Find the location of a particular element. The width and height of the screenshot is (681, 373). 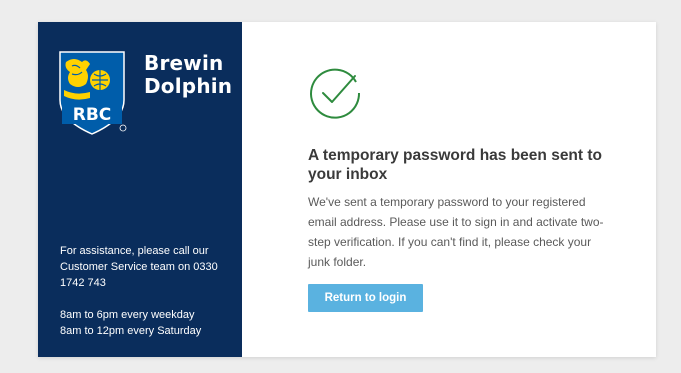

brand-name: Brewin Dolphin is located at coordinates (188, 75).